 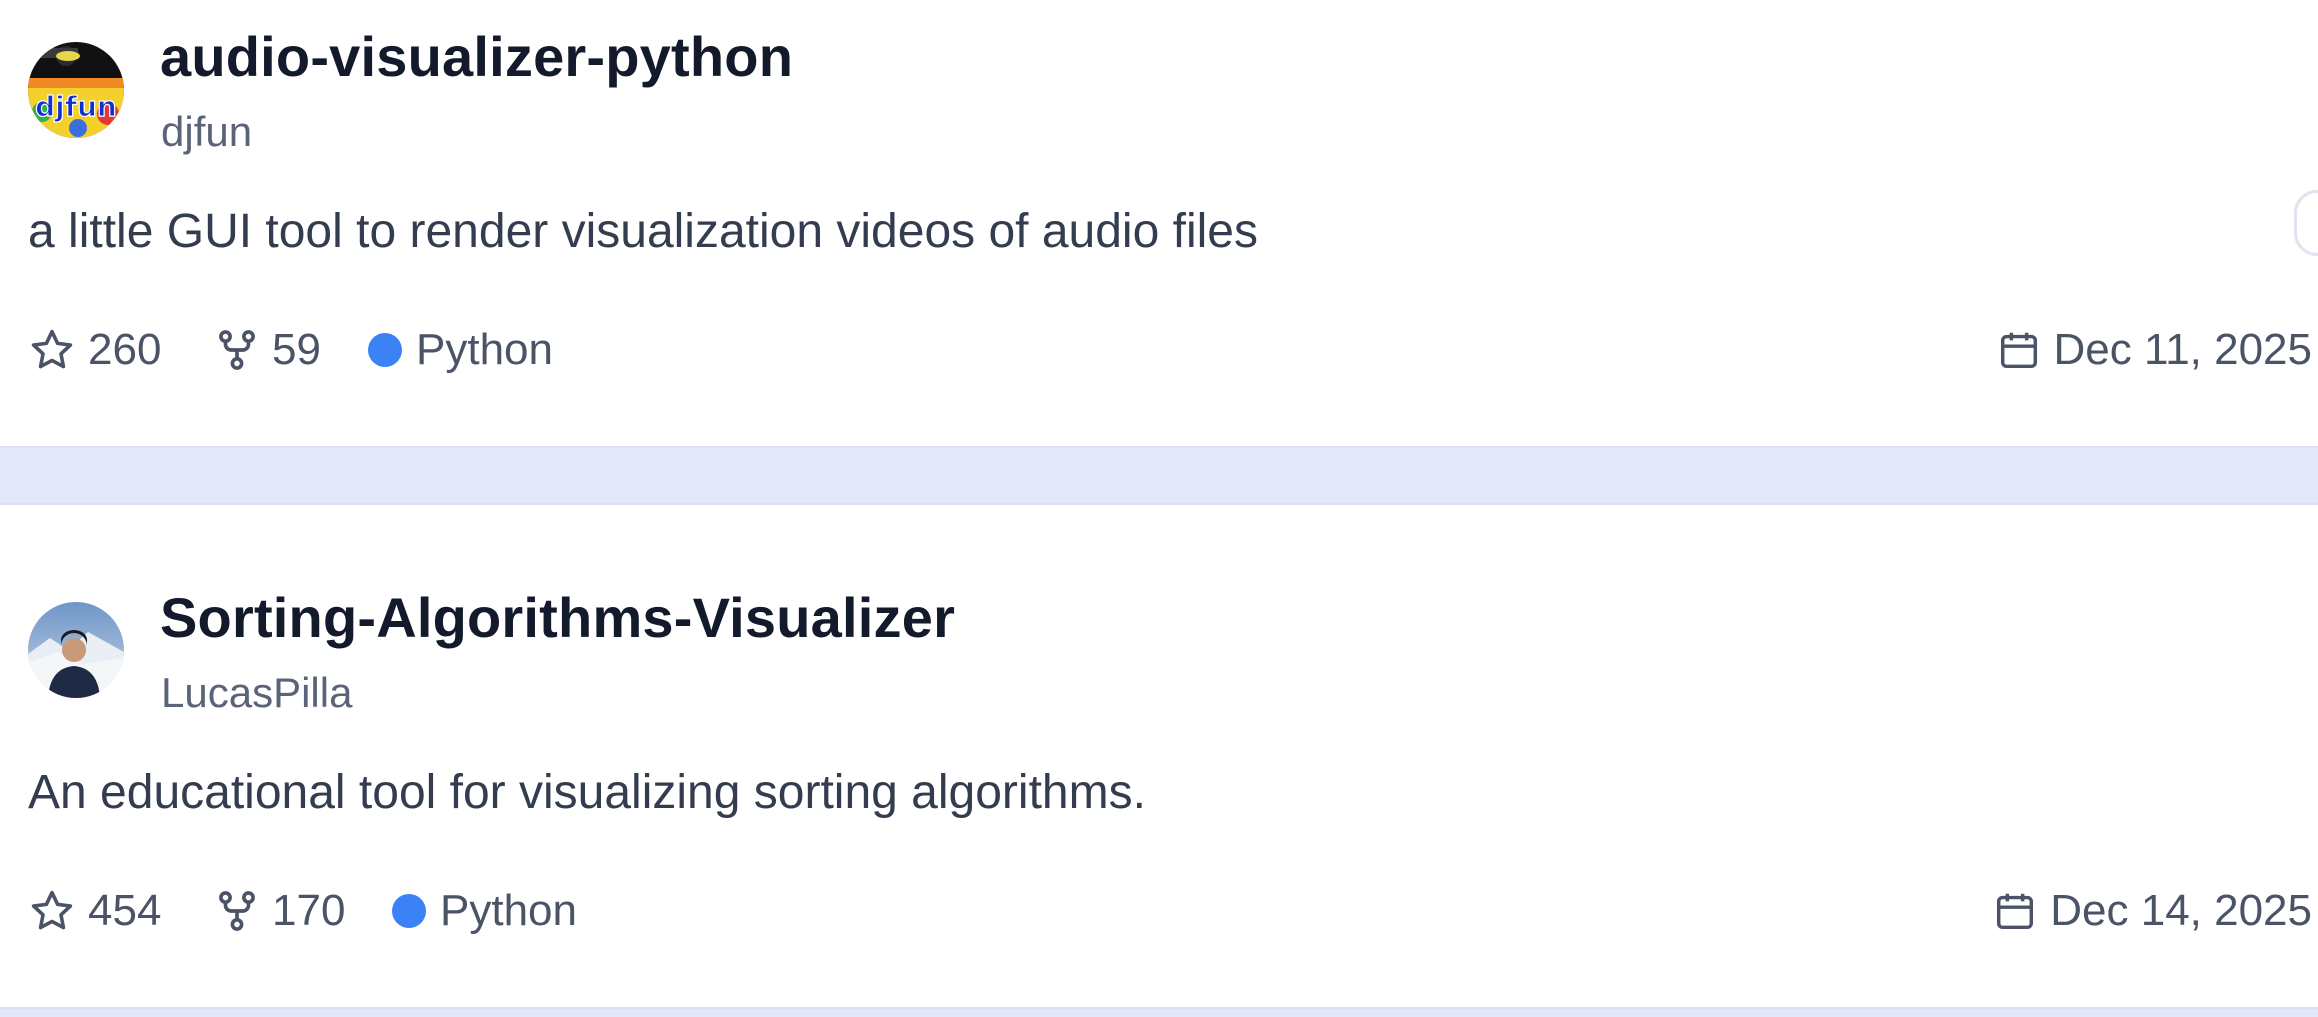 I want to click on updated-date: Dec 14, 2025, so click(x=2152, y=911).